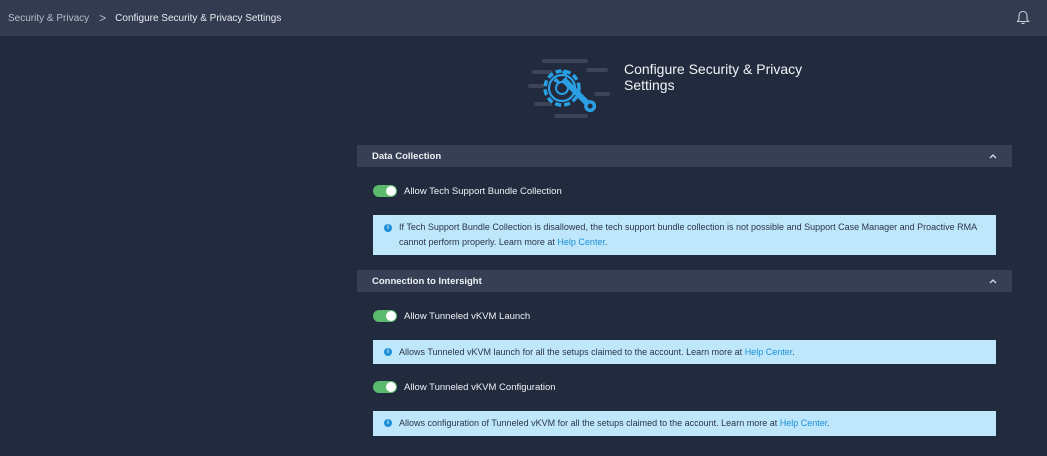  Describe the element at coordinates (569, 88) in the screenshot. I see `gear-wrench-icon` at that location.